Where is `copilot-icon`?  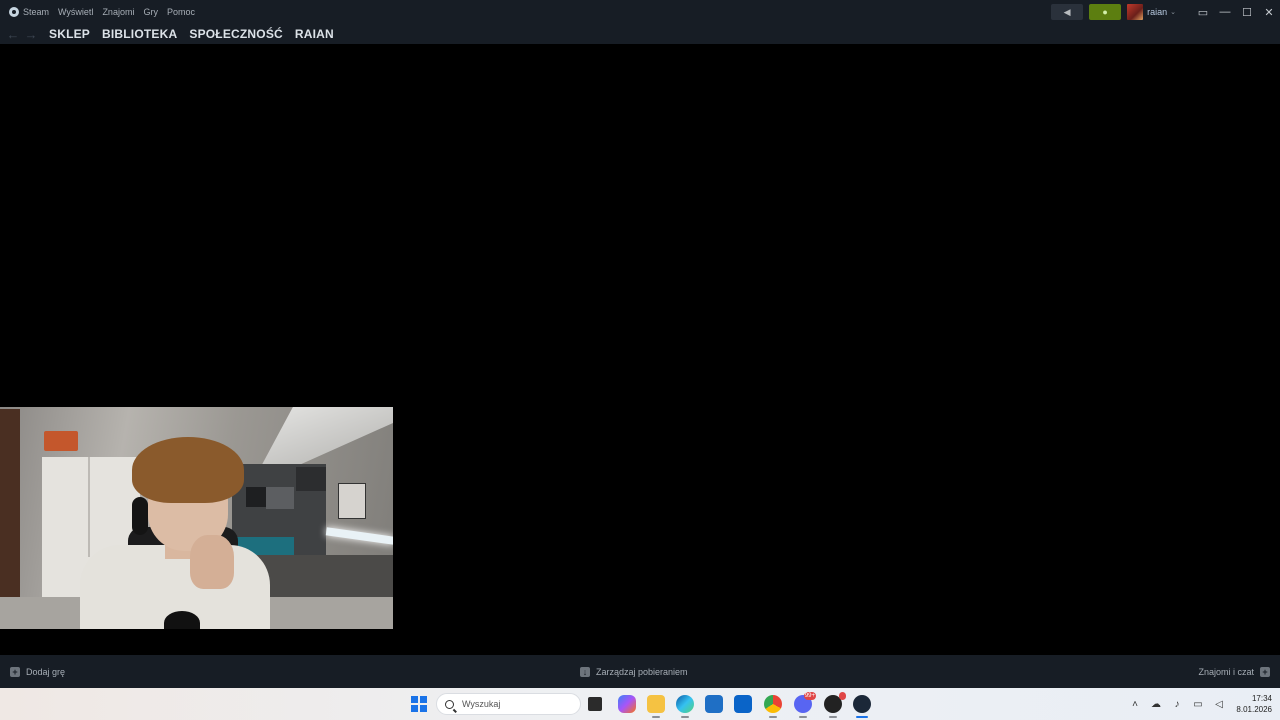 copilot-icon is located at coordinates (627, 704).